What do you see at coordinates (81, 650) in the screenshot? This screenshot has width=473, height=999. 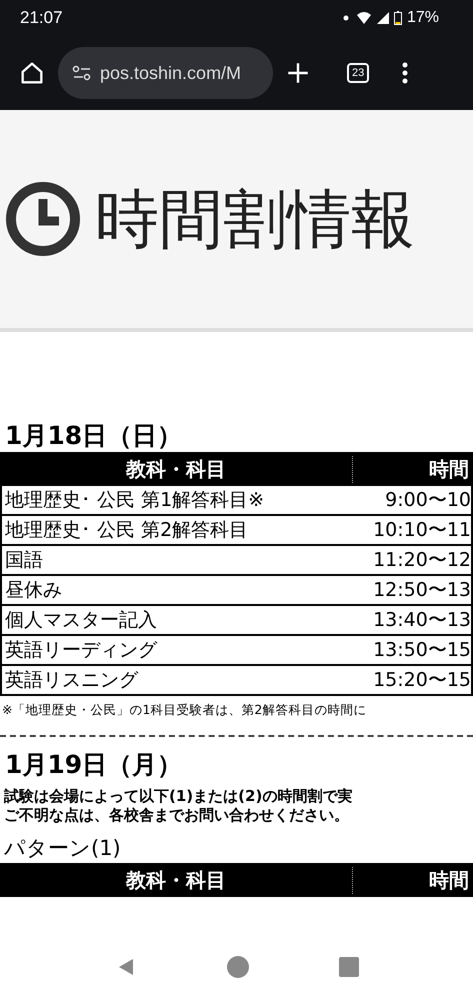 I see `table-cell-text: 英語リーディング` at bounding box center [81, 650].